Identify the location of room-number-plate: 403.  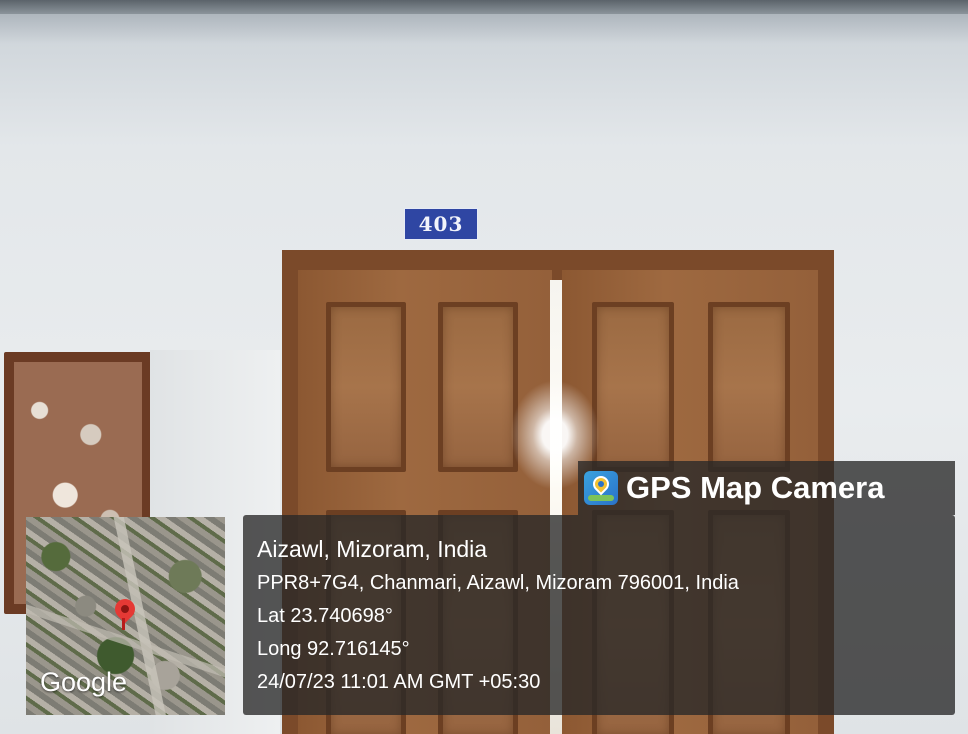
(441, 224).